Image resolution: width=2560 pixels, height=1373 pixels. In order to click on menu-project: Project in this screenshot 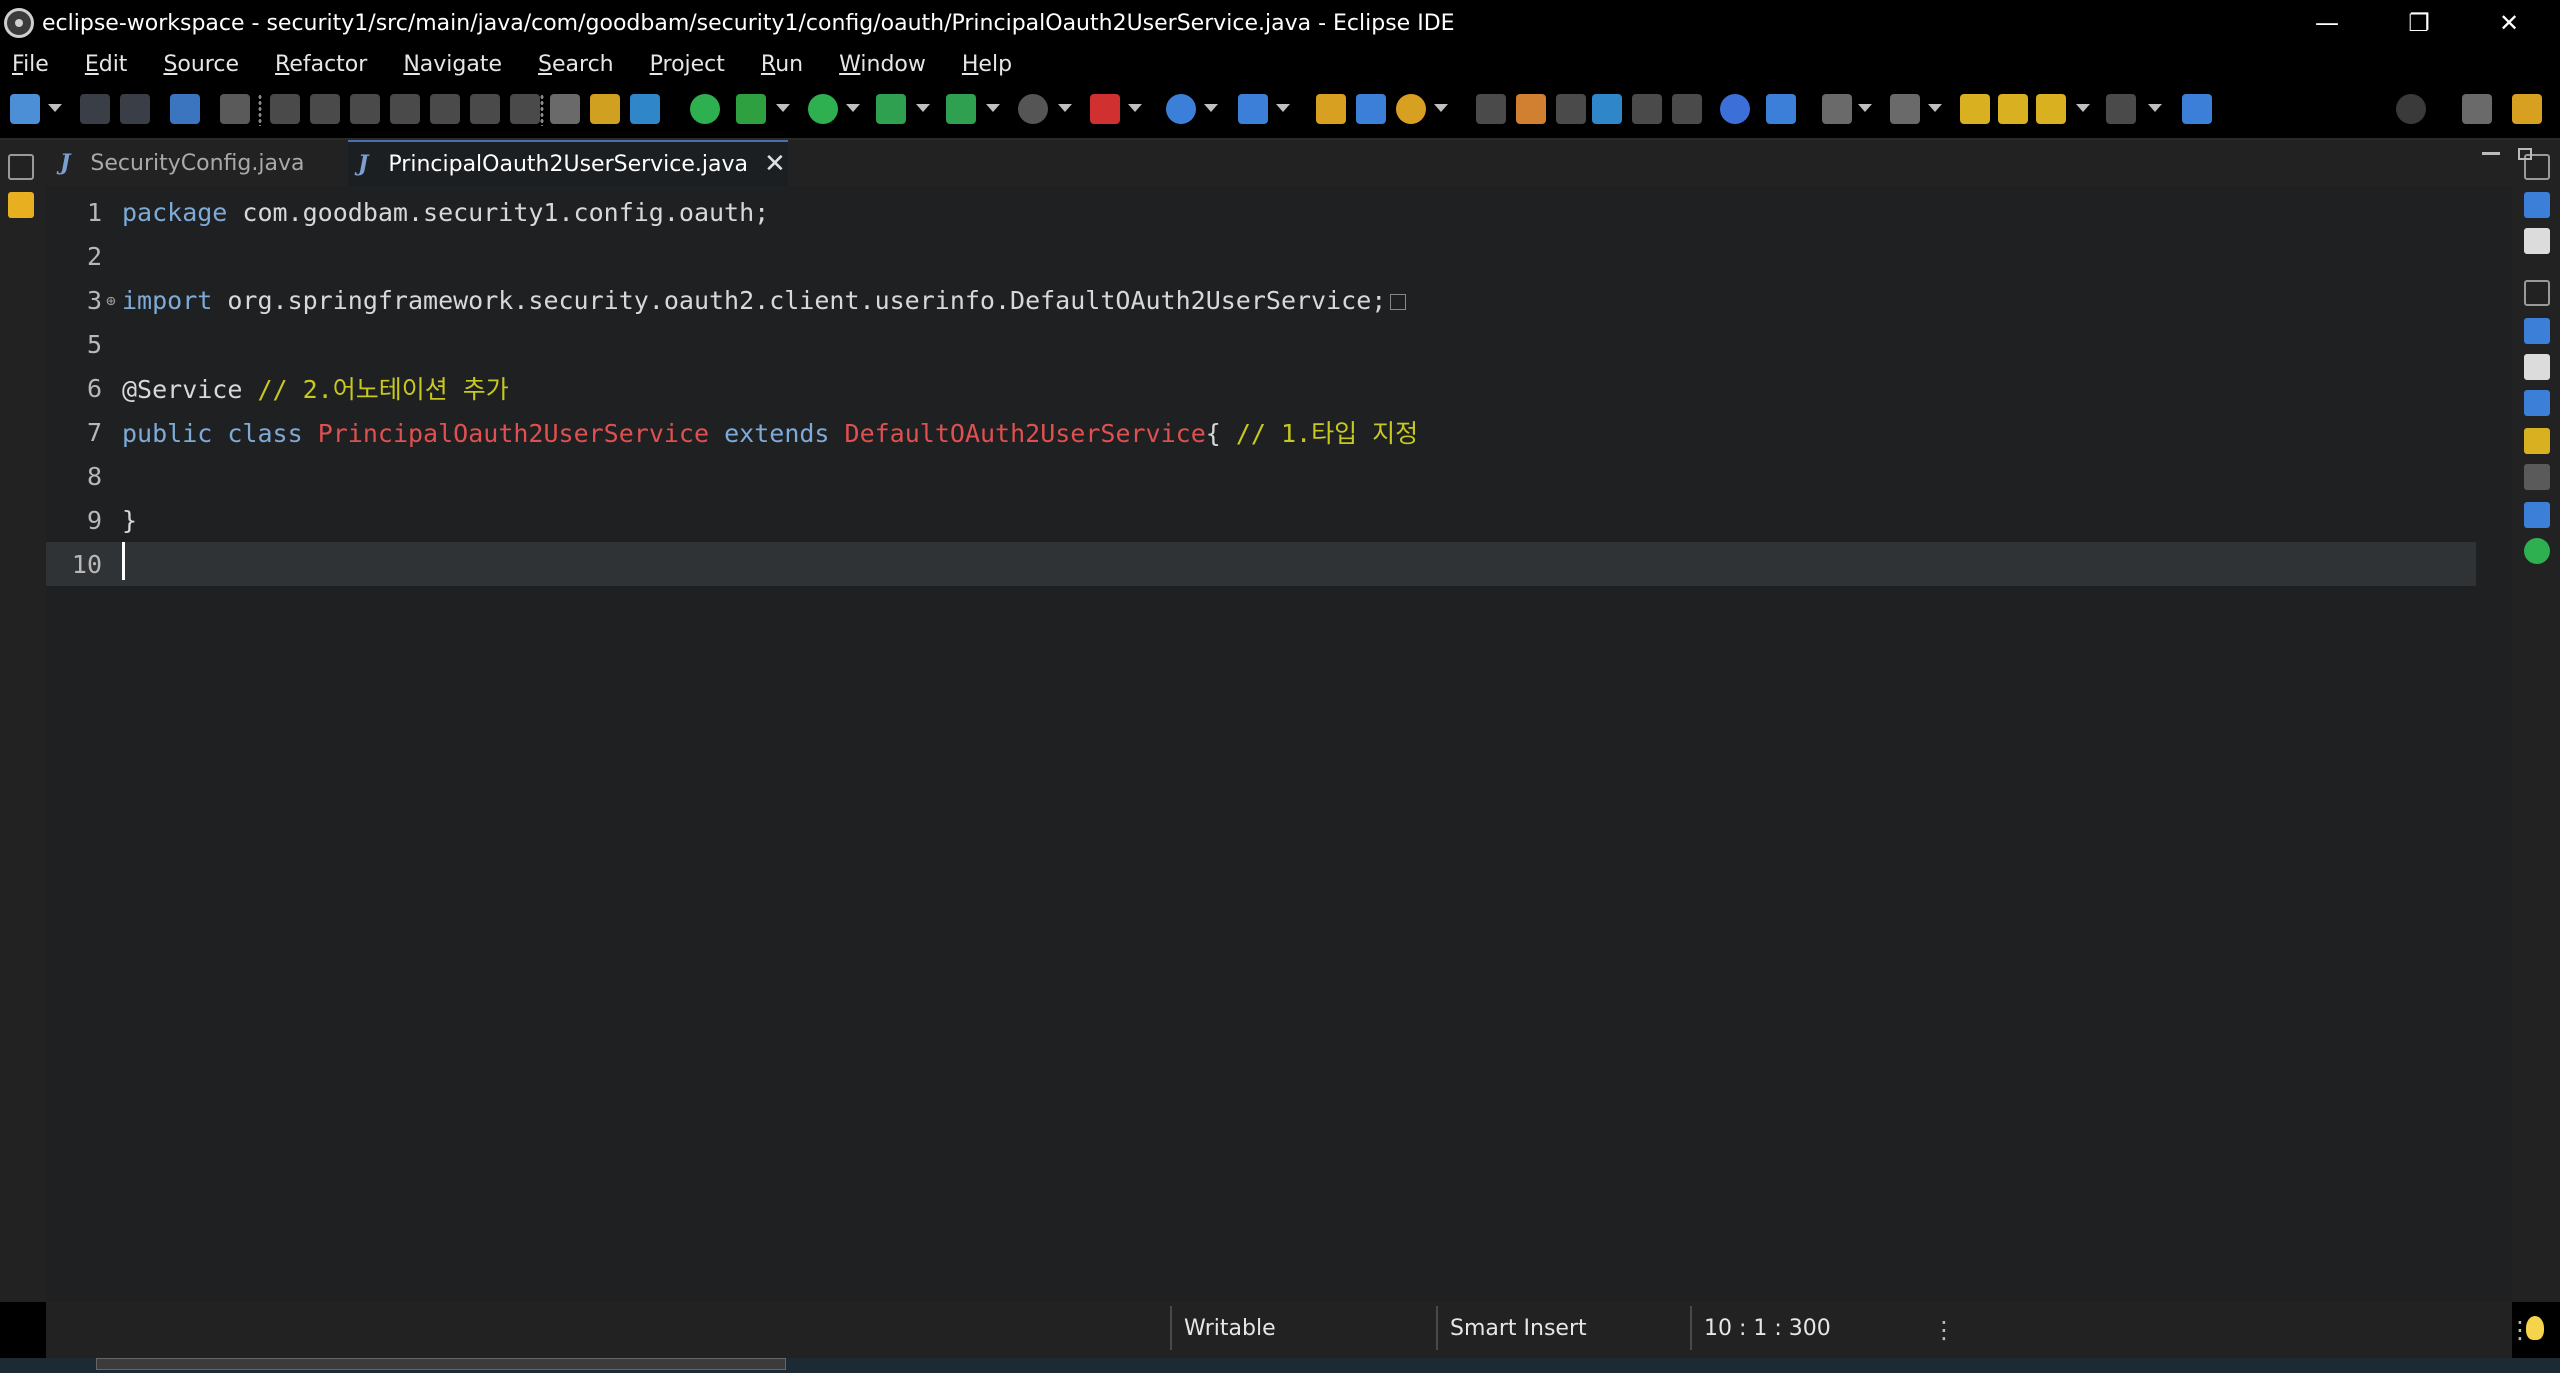, I will do `click(690, 64)`.